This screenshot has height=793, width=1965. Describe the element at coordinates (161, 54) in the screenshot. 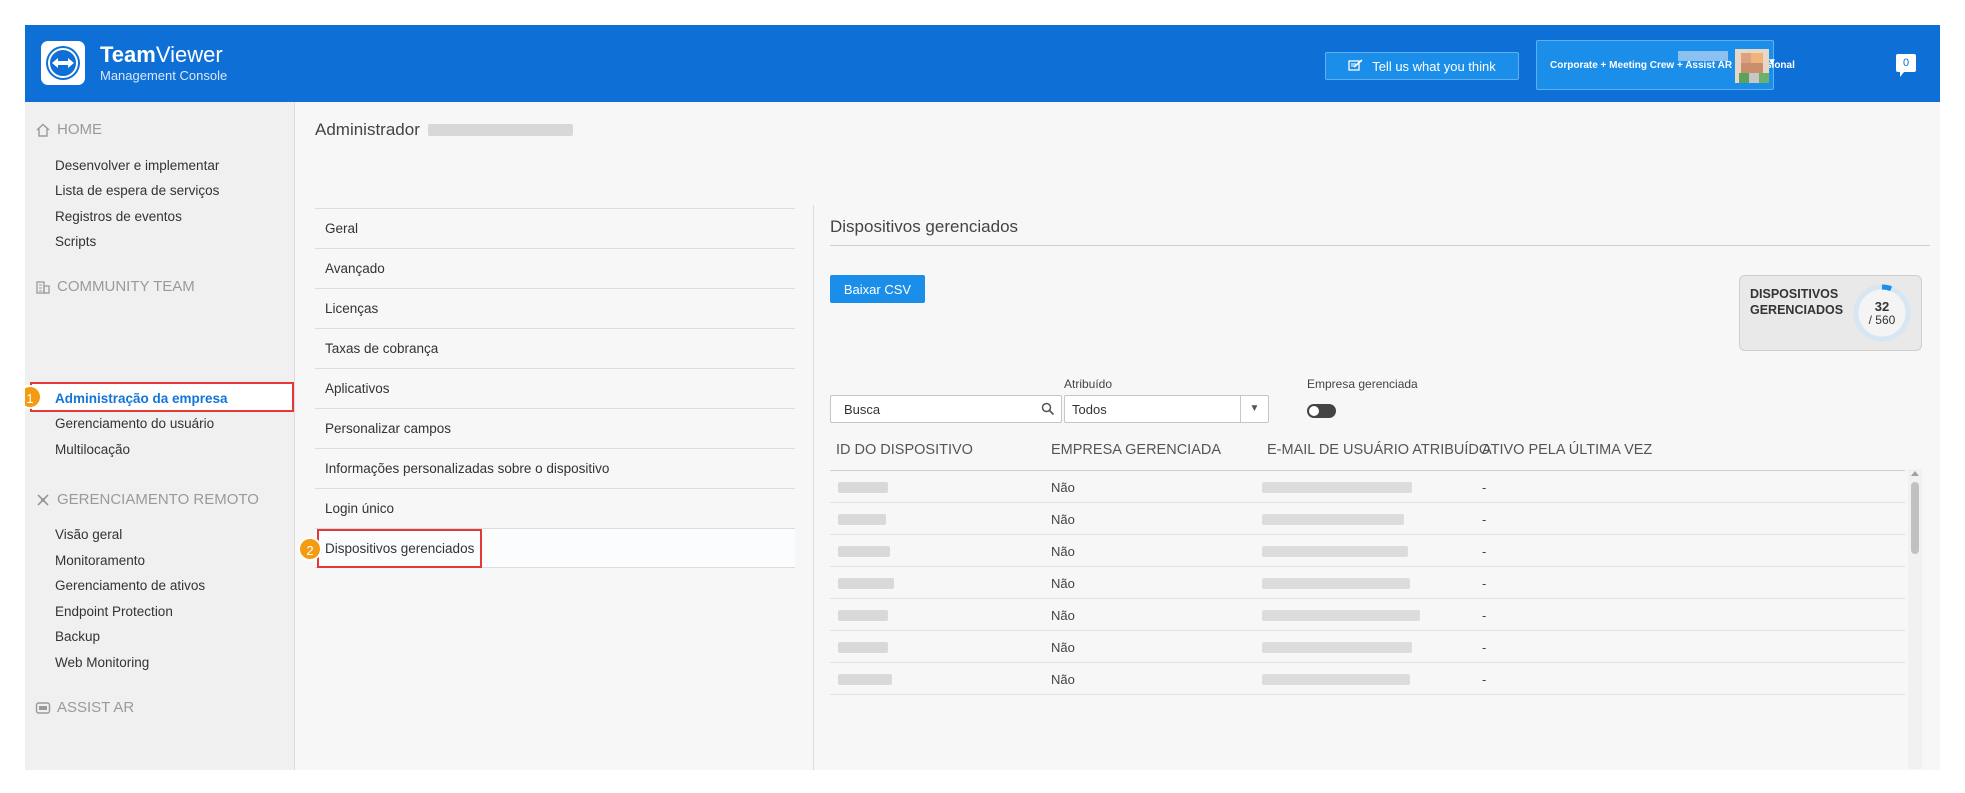

I see `brand-name: TeamViewer` at that location.